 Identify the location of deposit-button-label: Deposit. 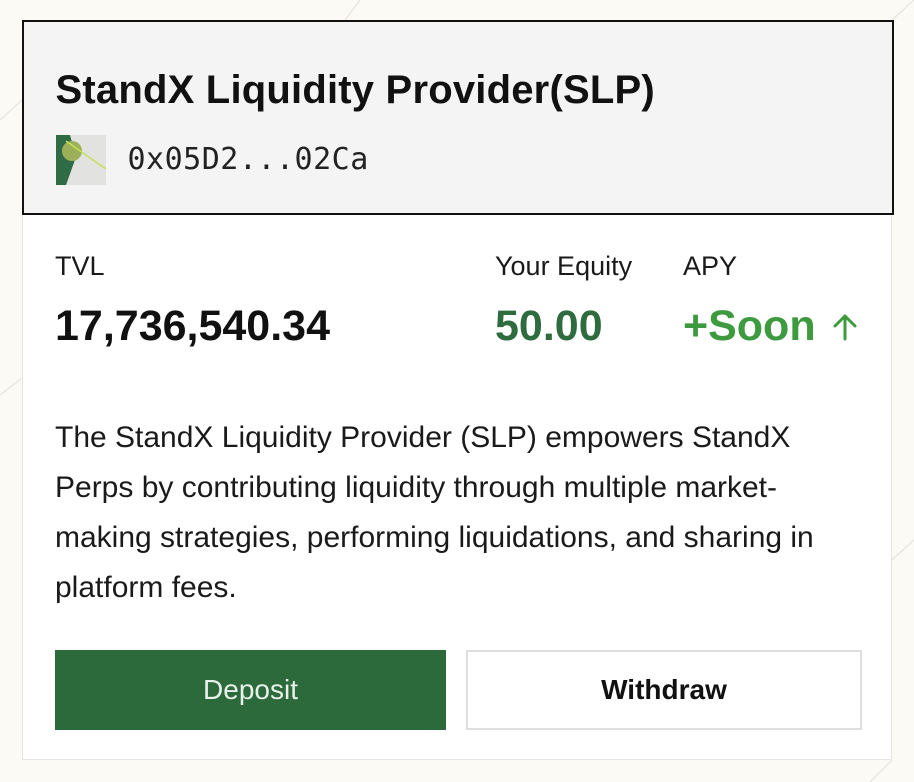
(250, 689).